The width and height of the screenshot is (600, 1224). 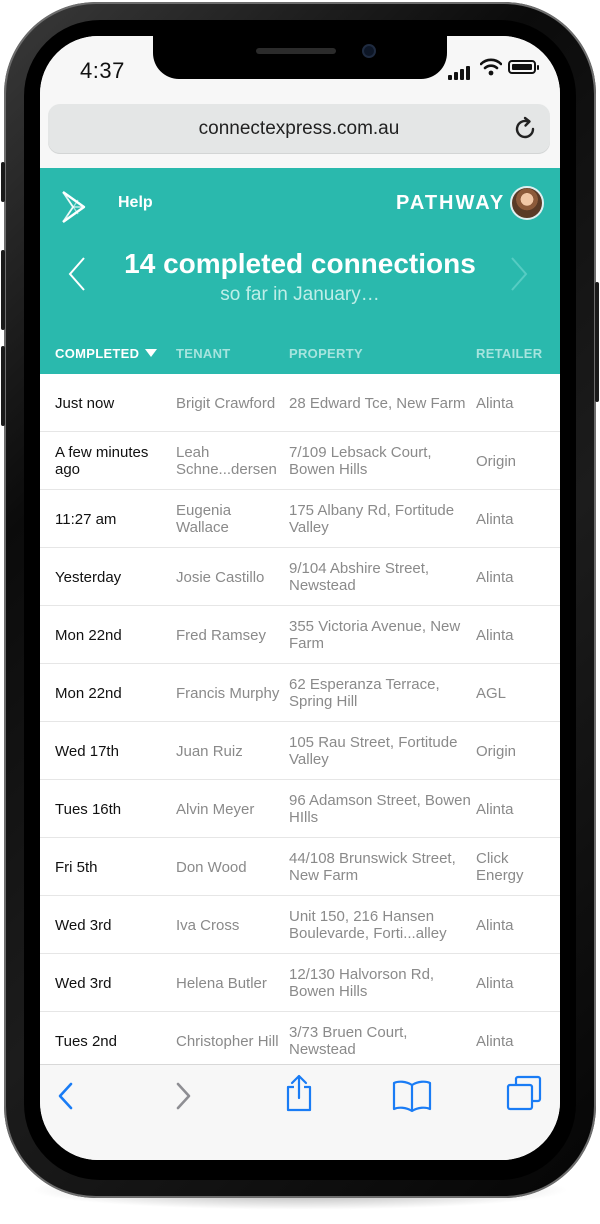 What do you see at coordinates (3, 290) in the screenshot?
I see `volume-up-button` at bounding box center [3, 290].